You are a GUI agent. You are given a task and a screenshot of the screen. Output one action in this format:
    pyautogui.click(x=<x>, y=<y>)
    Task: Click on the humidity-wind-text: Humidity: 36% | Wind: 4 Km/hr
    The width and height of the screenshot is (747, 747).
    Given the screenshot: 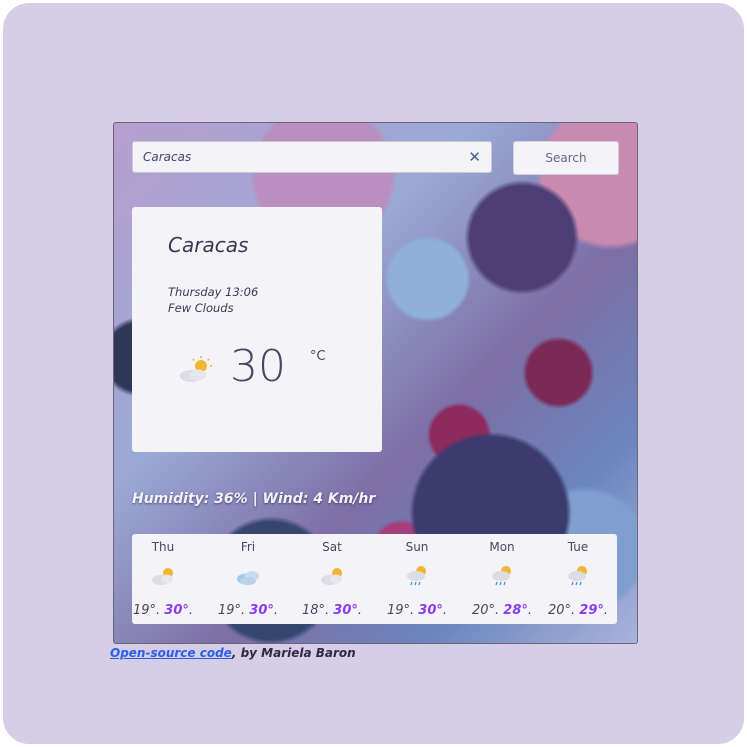 What is the action you would take?
    pyautogui.click(x=254, y=499)
    